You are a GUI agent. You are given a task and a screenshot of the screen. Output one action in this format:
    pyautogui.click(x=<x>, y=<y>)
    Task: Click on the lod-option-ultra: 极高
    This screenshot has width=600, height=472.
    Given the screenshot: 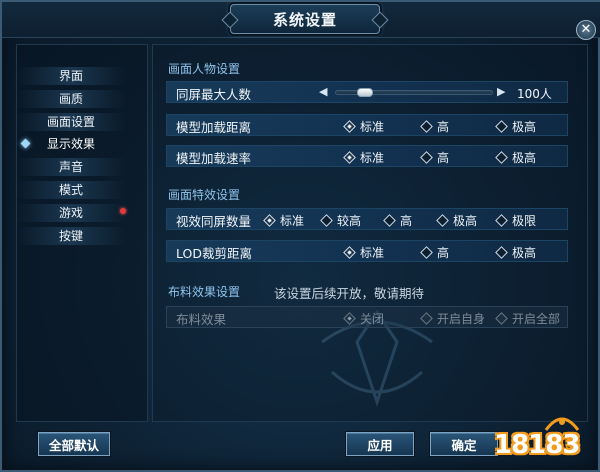 What is the action you would take?
    pyautogui.click(x=515, y=252)
    